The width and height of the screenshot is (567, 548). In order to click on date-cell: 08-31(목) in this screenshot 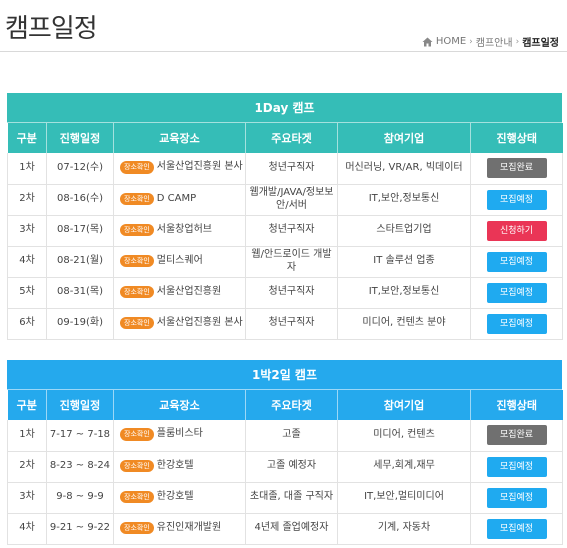, I will do `click(80, 293)`.